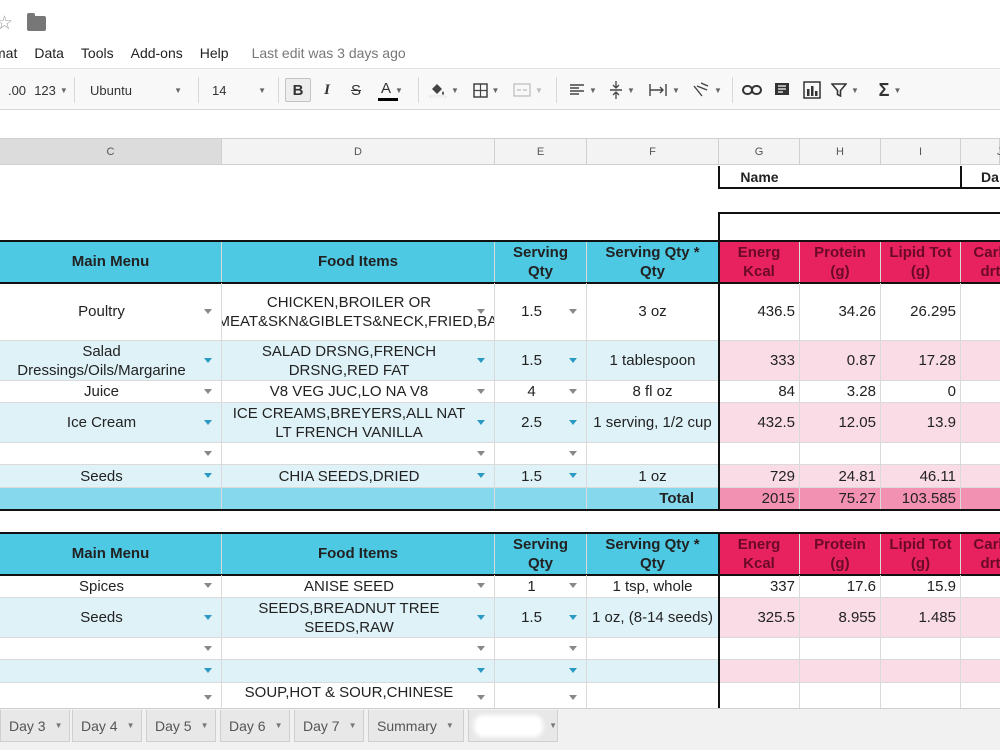 The width and height of the screenshot is (1000, 750). What do you see at coordinates (980, 476) in the screenshot?
I see `table1-cell-carb: 6` at bounding box center [980, 476].